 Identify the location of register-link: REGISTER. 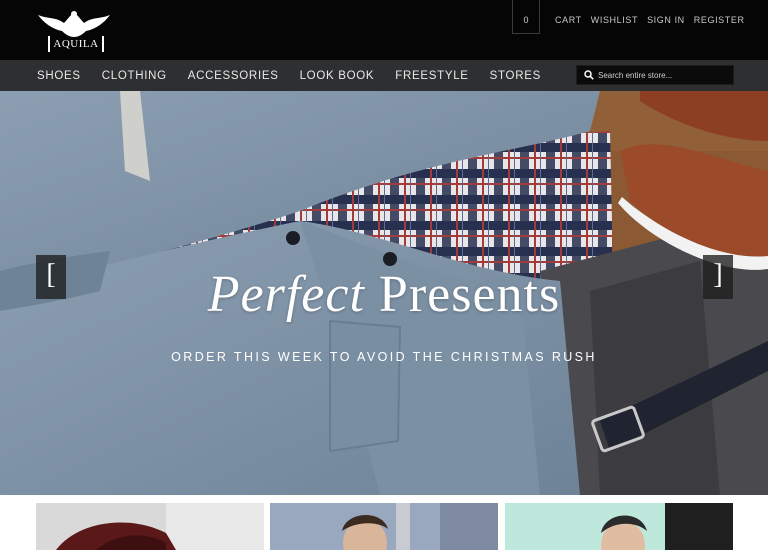
(719, 20).